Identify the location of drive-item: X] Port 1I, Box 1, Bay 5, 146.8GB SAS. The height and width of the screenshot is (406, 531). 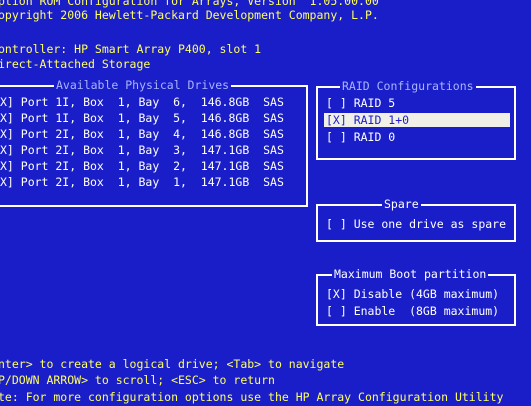
(142, 118).